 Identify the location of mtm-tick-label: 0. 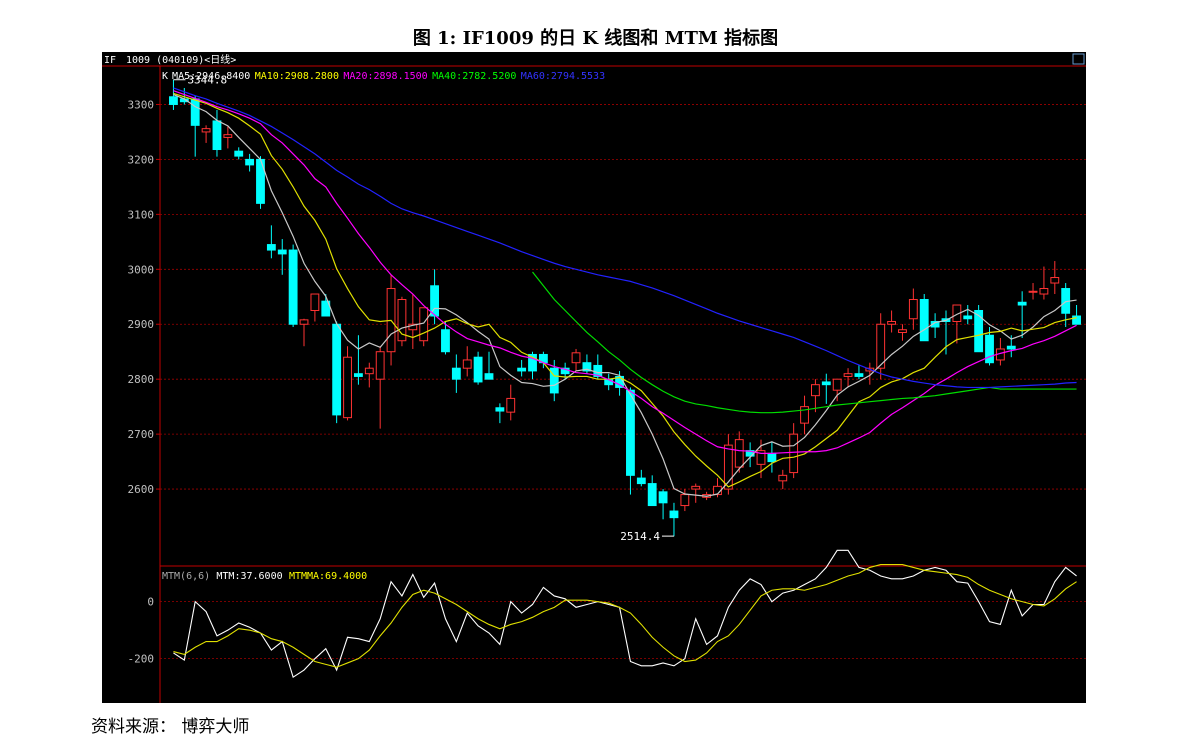
(150, 602).